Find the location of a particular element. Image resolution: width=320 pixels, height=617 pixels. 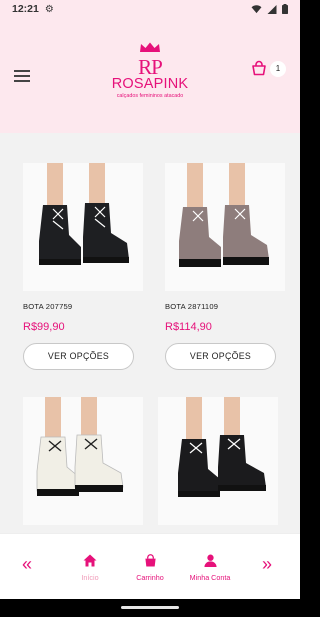

product-card: BOTA 207759 R$99,90 VER OPÇÕES is located at coordinates (83, 266).